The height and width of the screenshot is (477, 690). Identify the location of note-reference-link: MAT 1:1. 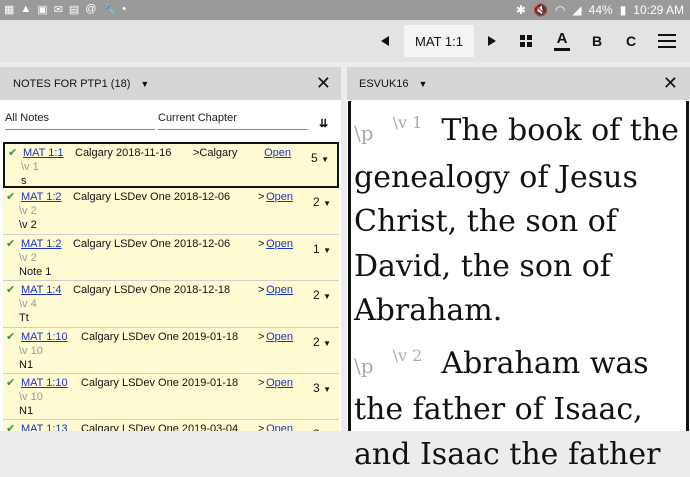
(43, 153).